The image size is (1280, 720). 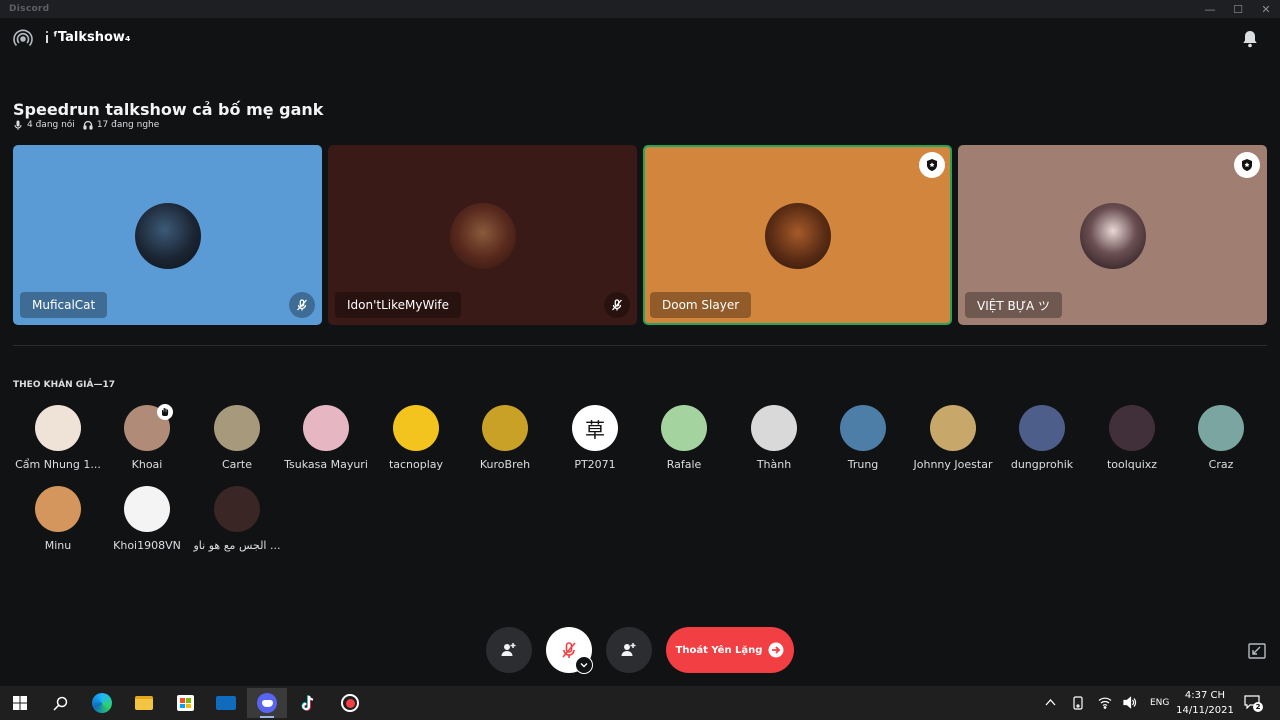 I want to click on speaker-tile: MuficalCat, so click(x=167, y=235).